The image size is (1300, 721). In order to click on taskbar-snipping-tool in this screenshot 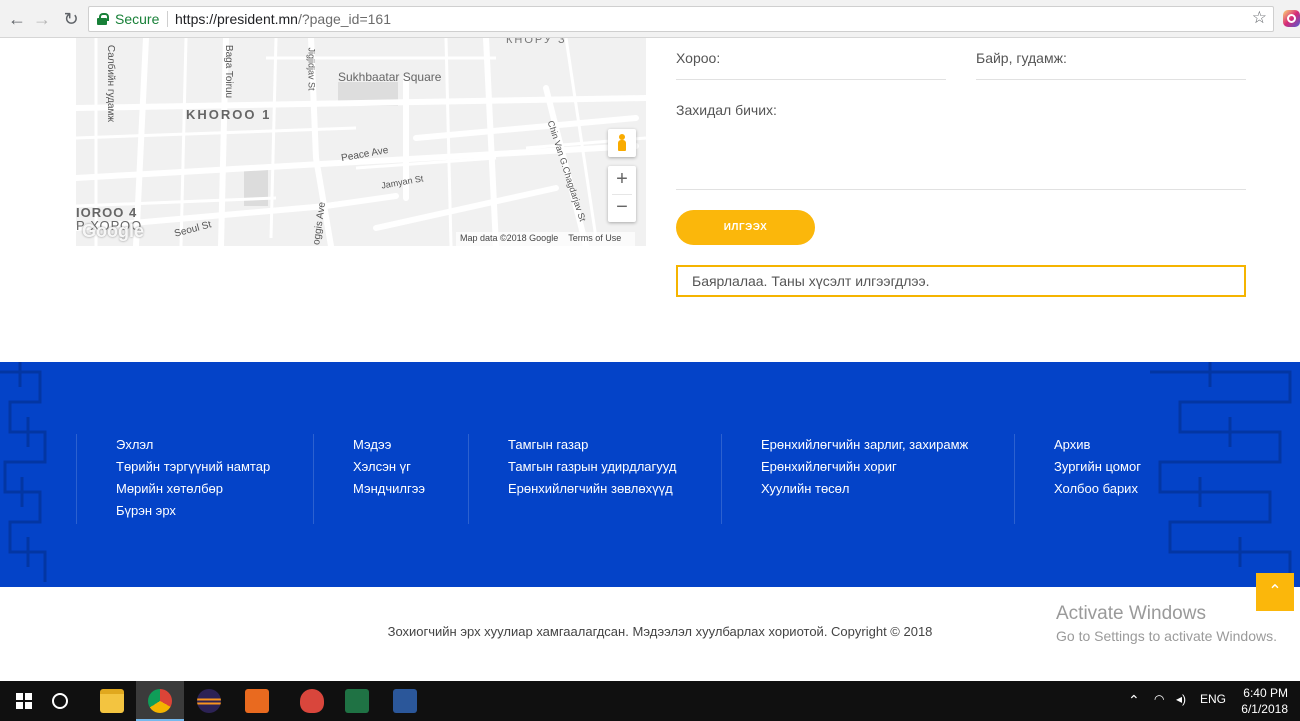, I will do `click(312, 701)`.